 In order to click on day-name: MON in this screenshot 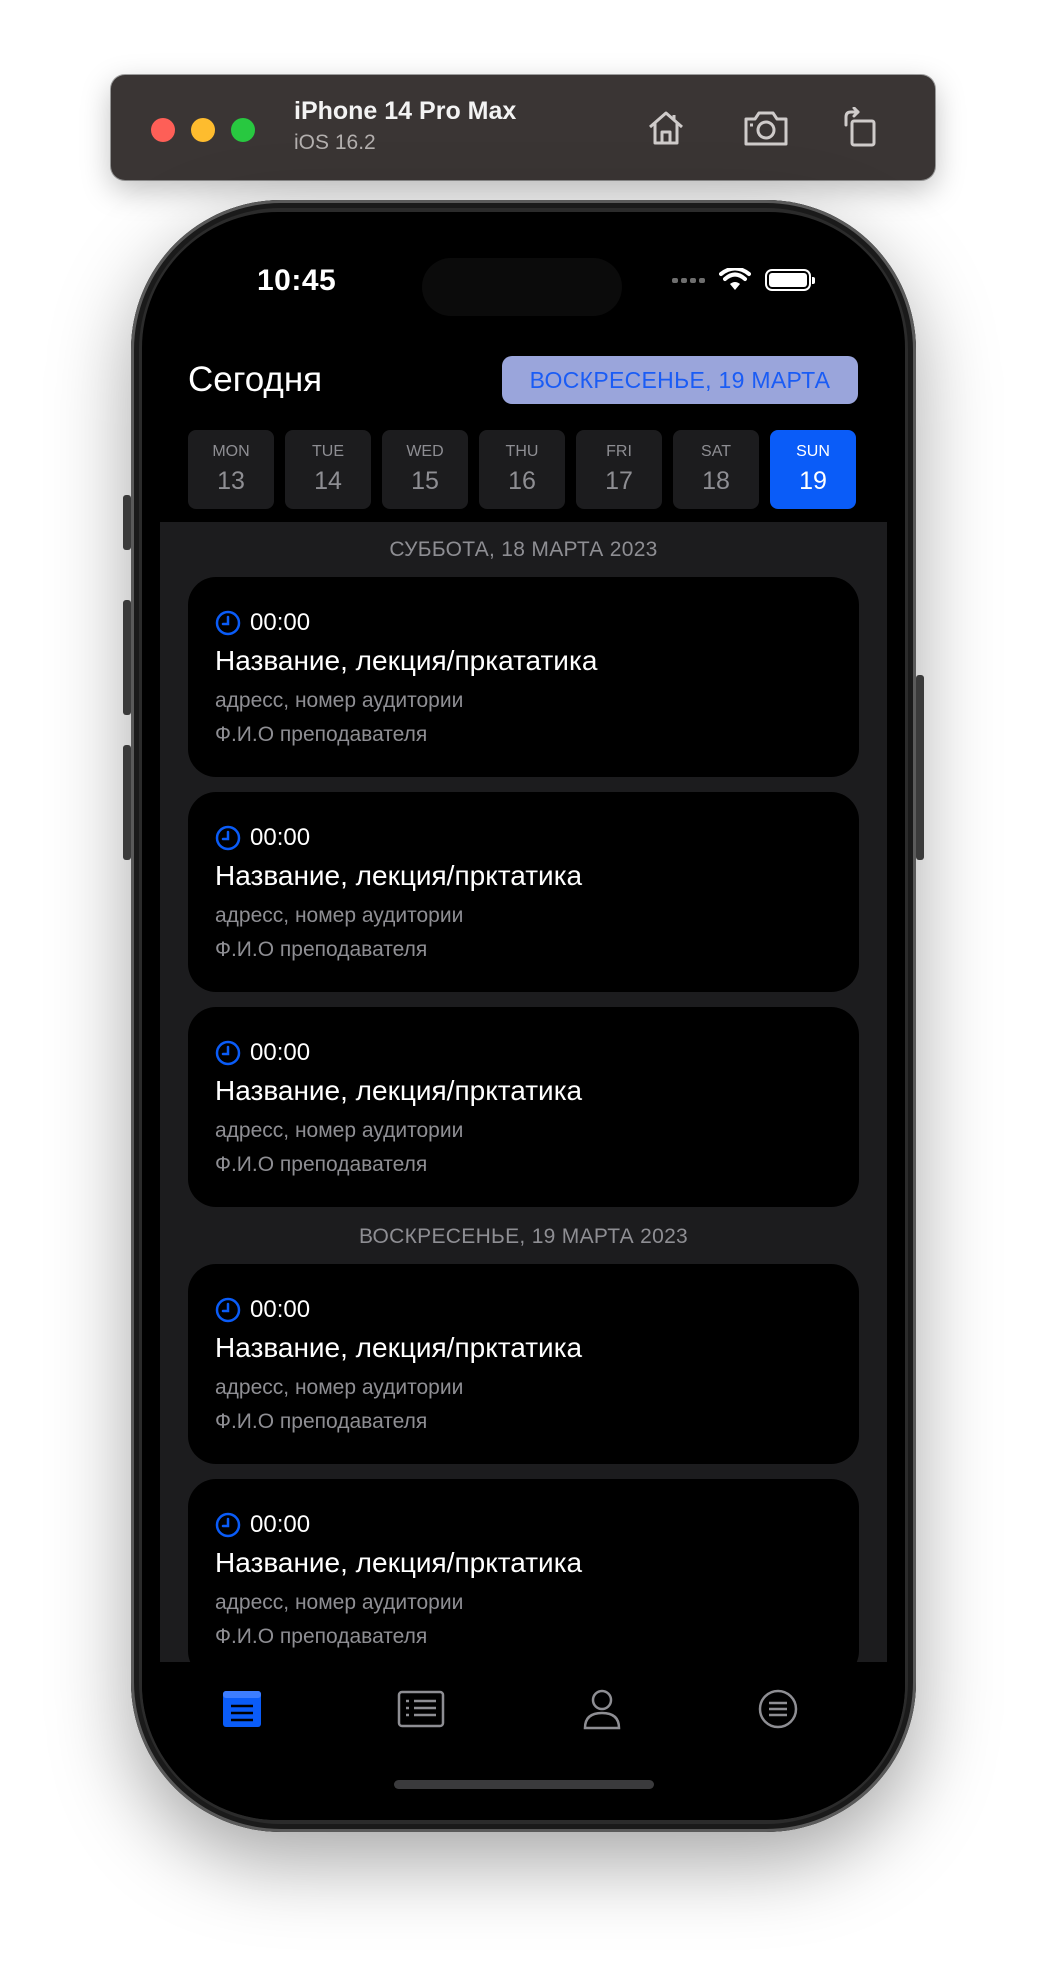, I will do `click(231, 451)`.